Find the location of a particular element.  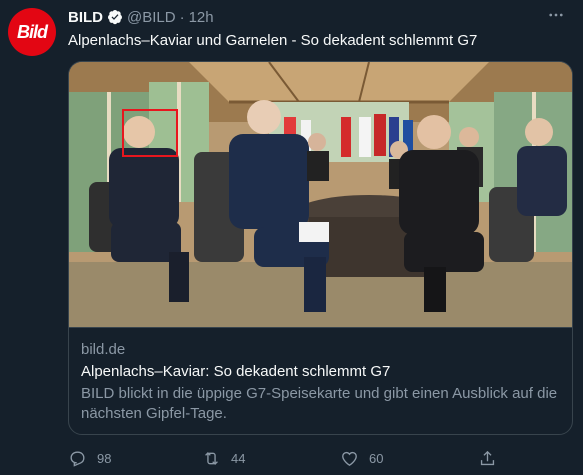

like-button: 60 is located at coordinates (409, 458).